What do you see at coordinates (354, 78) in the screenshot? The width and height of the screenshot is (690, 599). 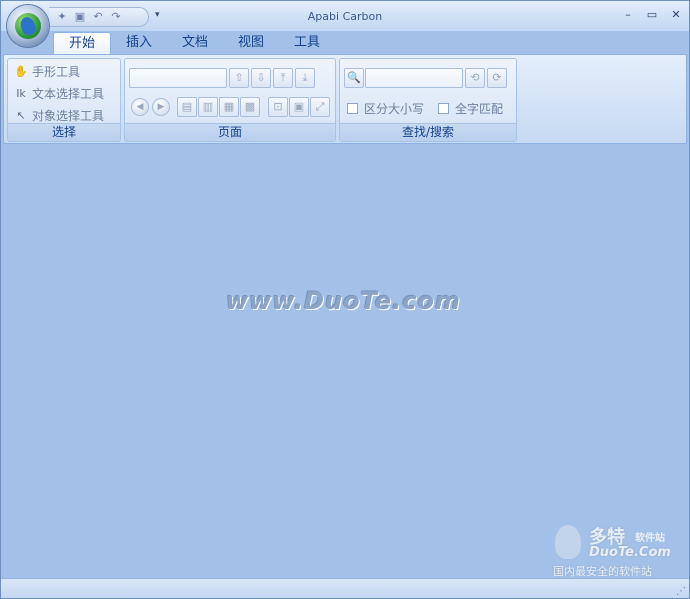 I see `search-doc-icon: 🔍` at bounding box center [354, 78].